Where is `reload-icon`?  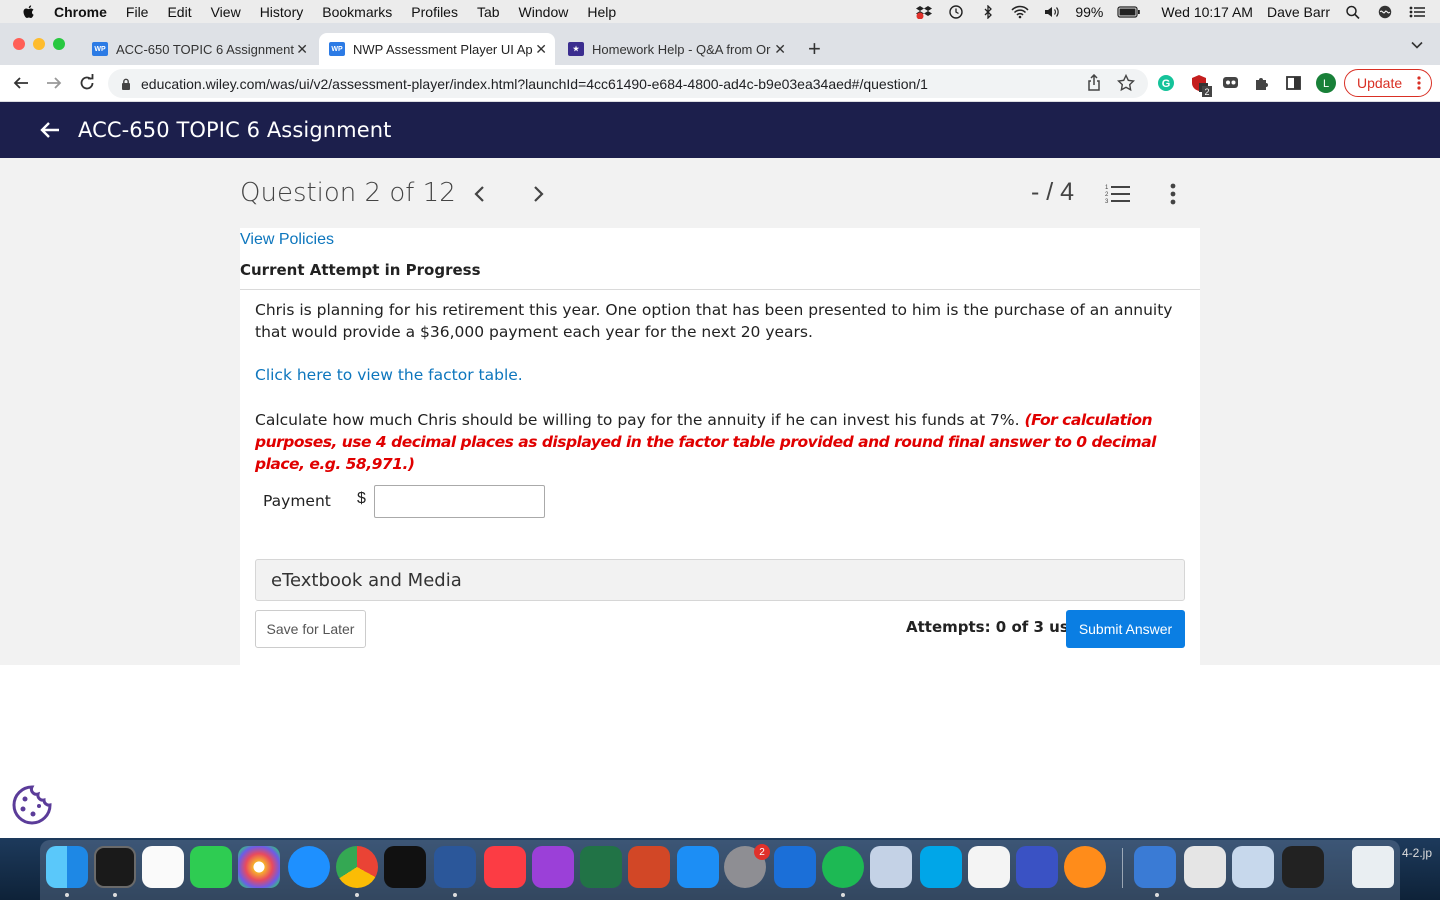 reload-icon is located at coordinates (87, 83).